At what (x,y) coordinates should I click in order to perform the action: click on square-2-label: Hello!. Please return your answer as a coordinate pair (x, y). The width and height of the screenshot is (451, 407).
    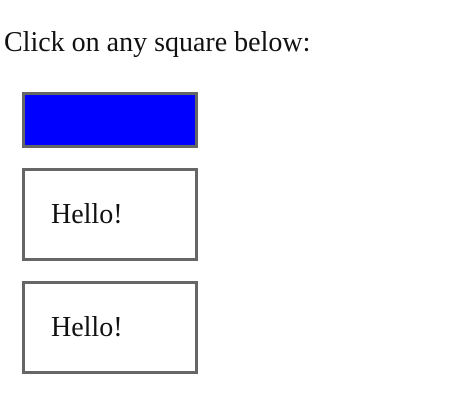
    Looking at the image, I should click on (87, 214).